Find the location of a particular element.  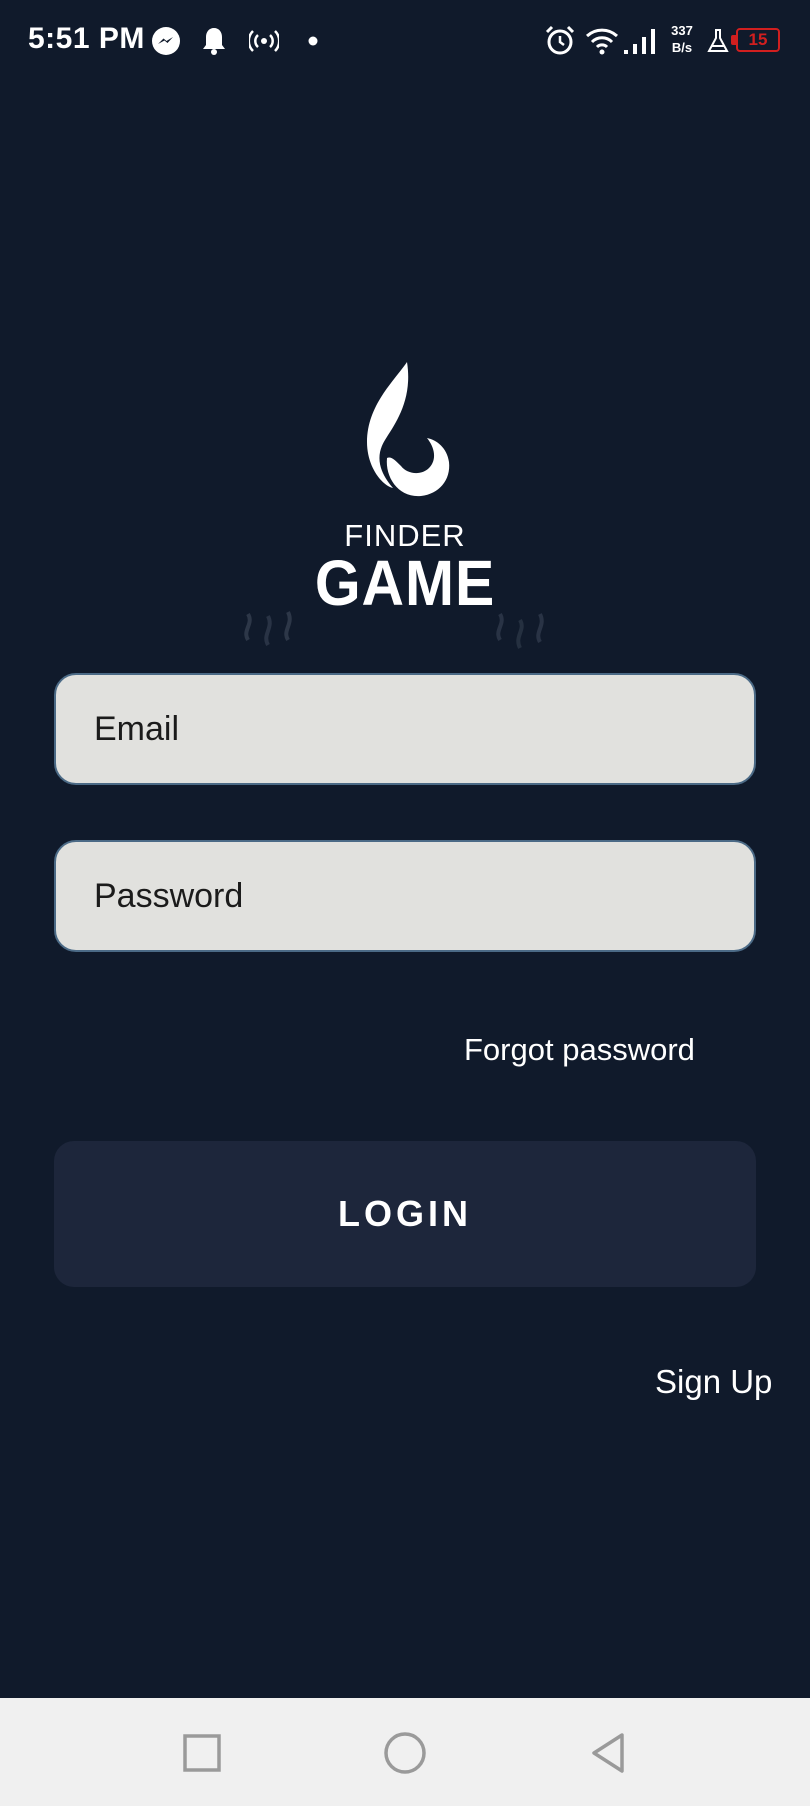

network-speed-unit: B/s is located at coordinates (682, 47).